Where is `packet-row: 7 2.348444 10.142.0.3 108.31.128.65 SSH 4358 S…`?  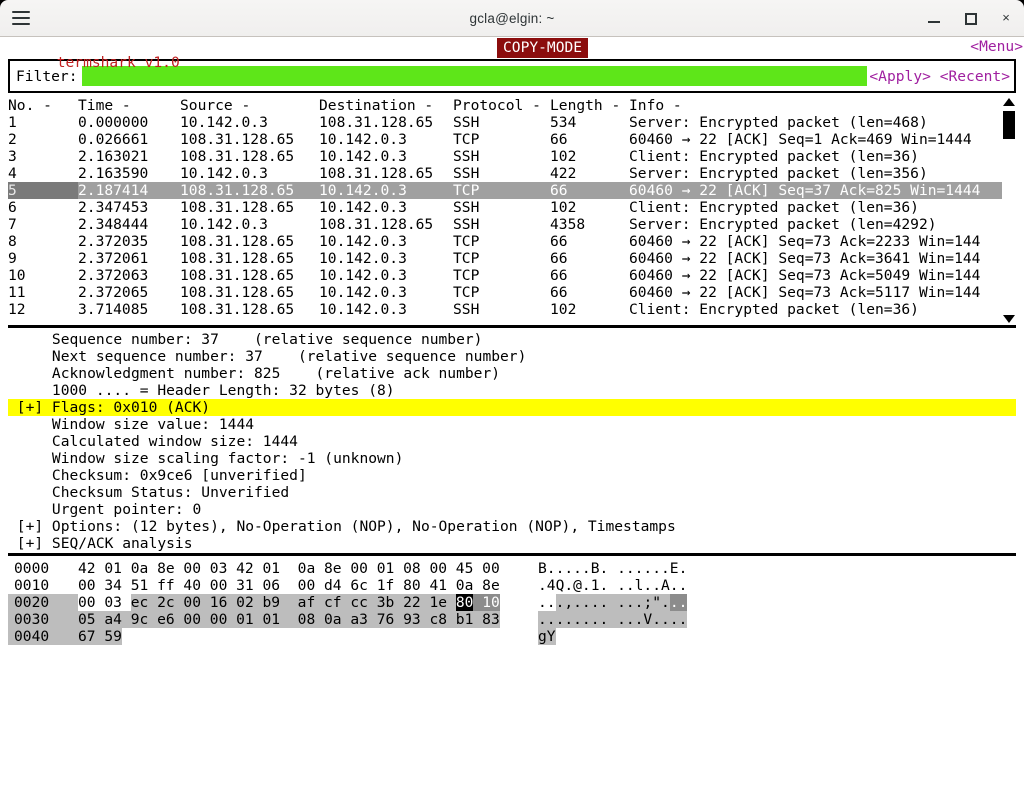
packet-row: 7 2.348444 10.142.0.3 108.31.128.65 SSH 4358 S… is located at coordinates (512, 224).